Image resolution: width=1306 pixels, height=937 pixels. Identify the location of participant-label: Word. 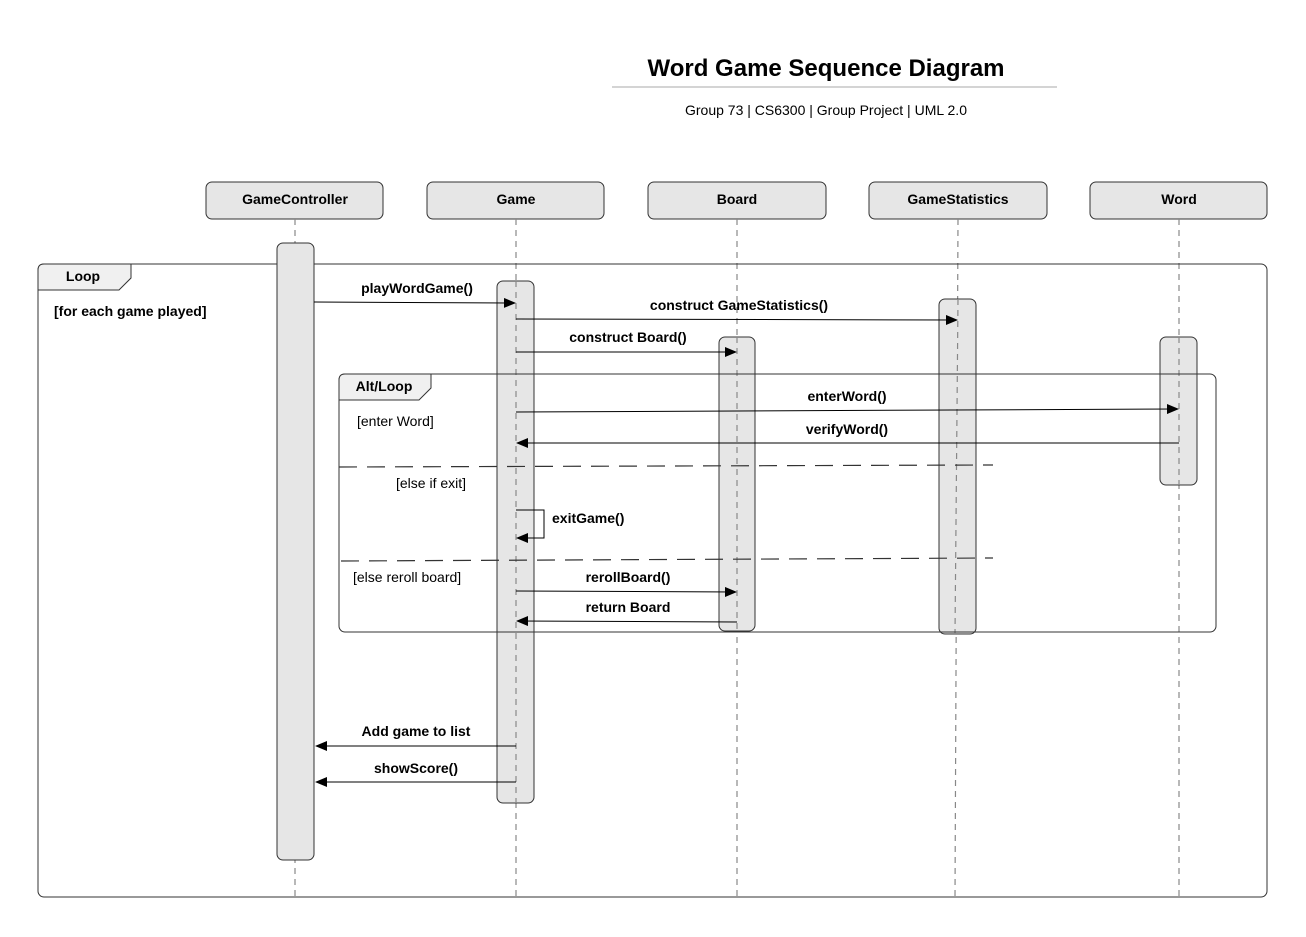
(1179, 199).